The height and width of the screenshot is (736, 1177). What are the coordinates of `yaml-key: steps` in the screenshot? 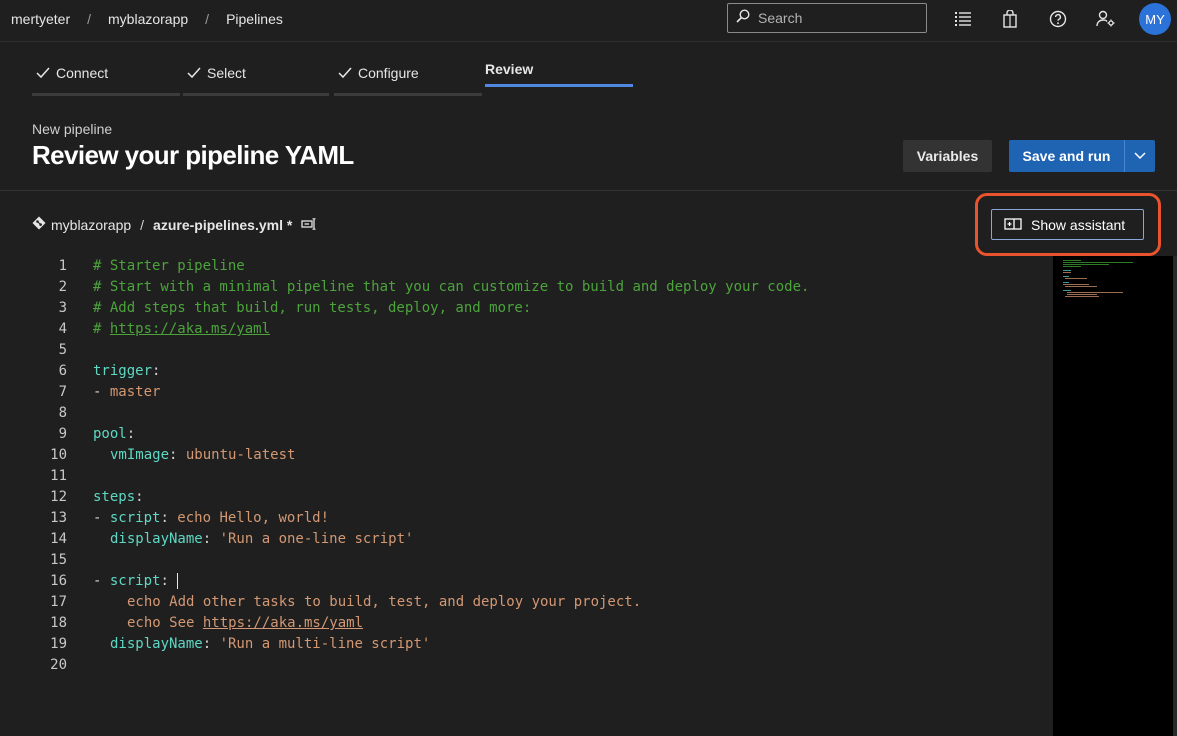 It's located at (114, 497).